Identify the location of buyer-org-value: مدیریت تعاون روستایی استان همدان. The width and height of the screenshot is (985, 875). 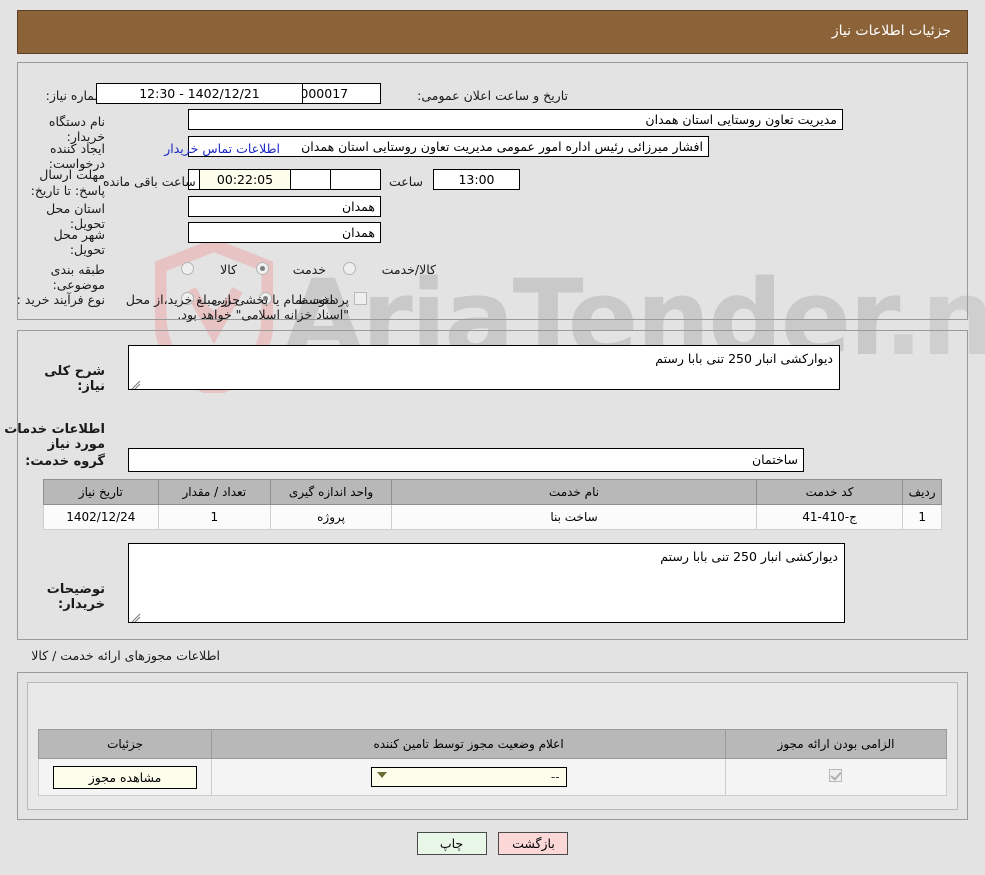
(515, 119).